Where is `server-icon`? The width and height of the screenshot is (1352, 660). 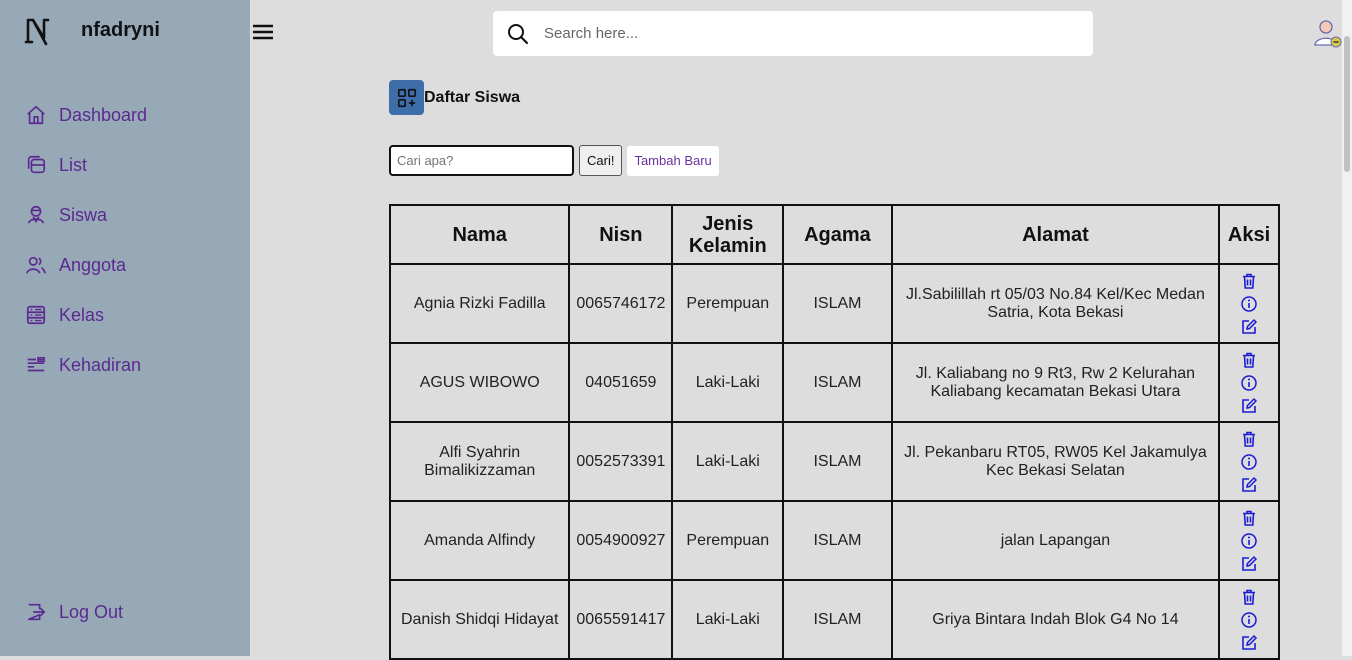
server-icon is located at coordinates (36, 315).